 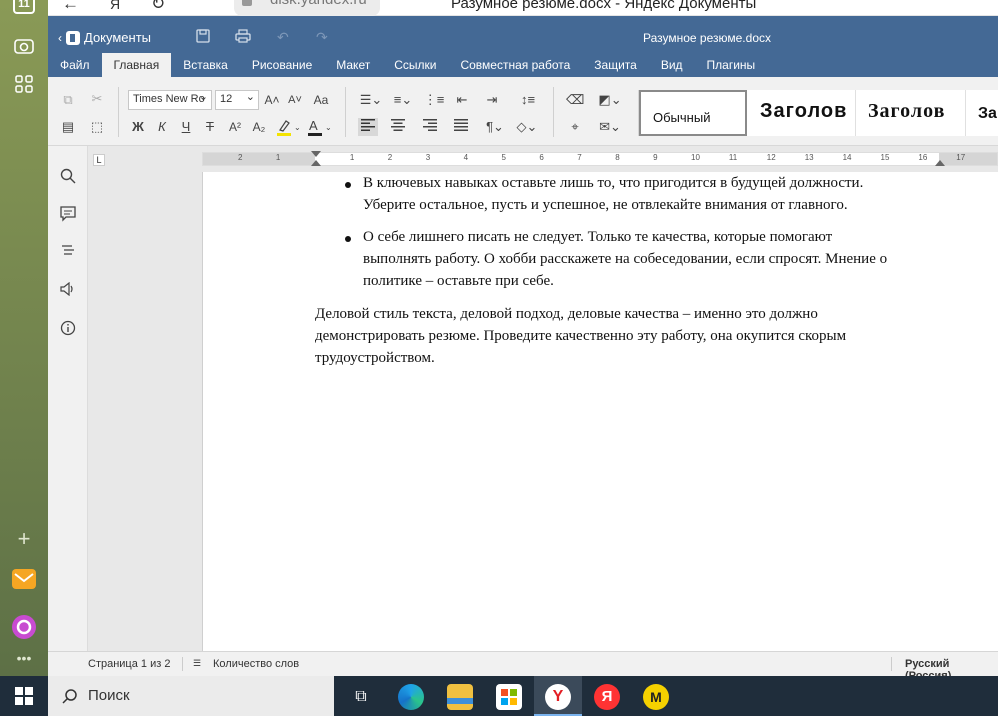 What do you see at coordinates (558, 696) in the screenshot?
I see `yandex-browser-taskbar-active: Y` at bounding box center [558, 696].